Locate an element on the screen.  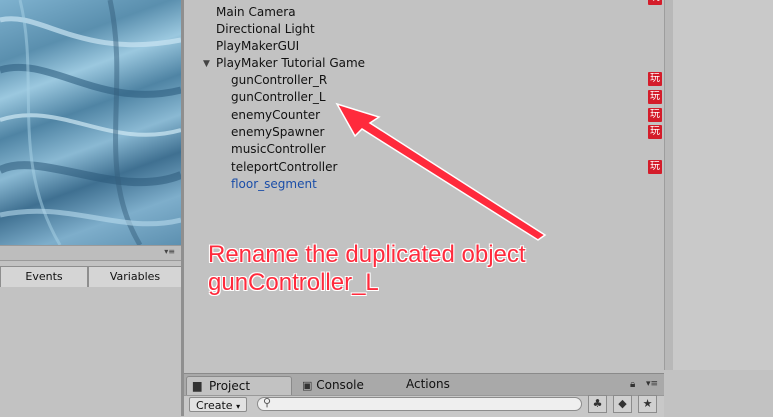
lock-icon: 🔒︎ is located at coordinates (632, 384).